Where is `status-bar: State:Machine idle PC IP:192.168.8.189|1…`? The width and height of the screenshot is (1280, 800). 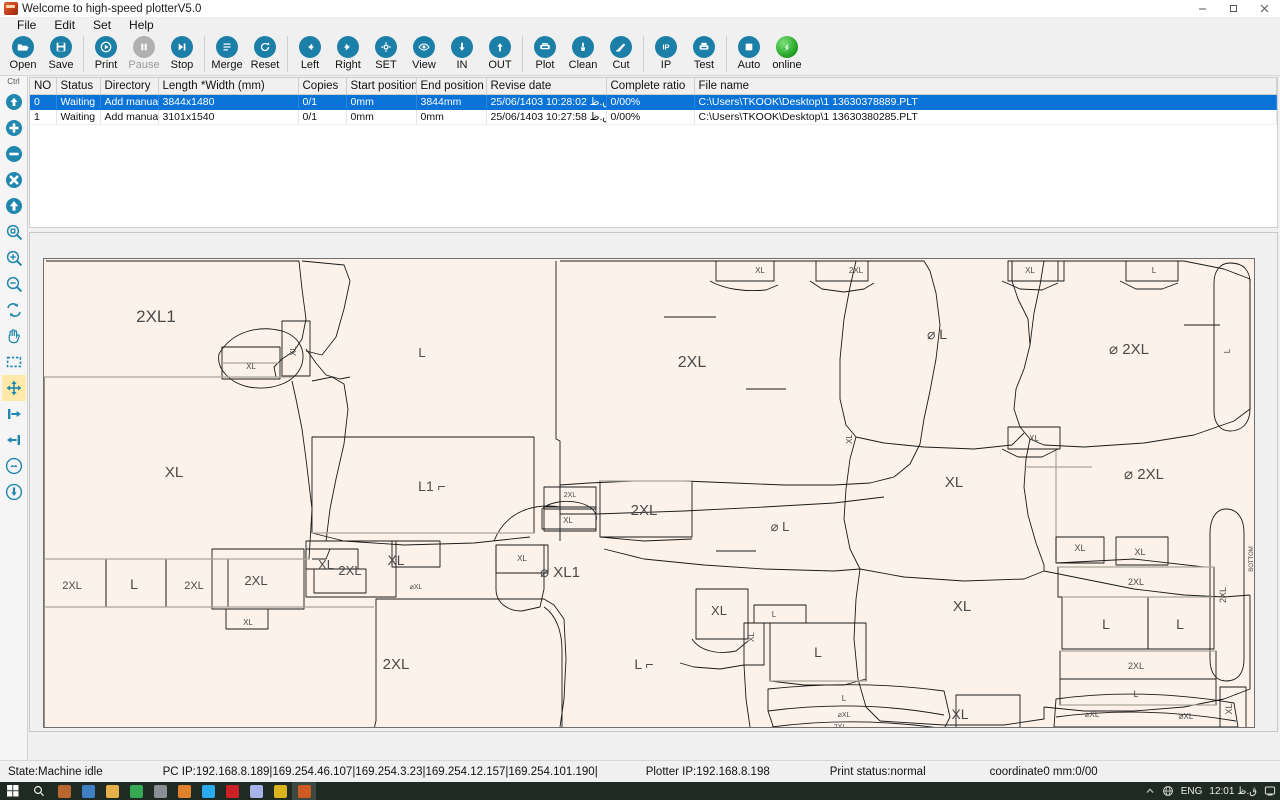
status-bar: State:Machine idle PC IP:192.168.8.189|1… is located at coordinates (640, 771).